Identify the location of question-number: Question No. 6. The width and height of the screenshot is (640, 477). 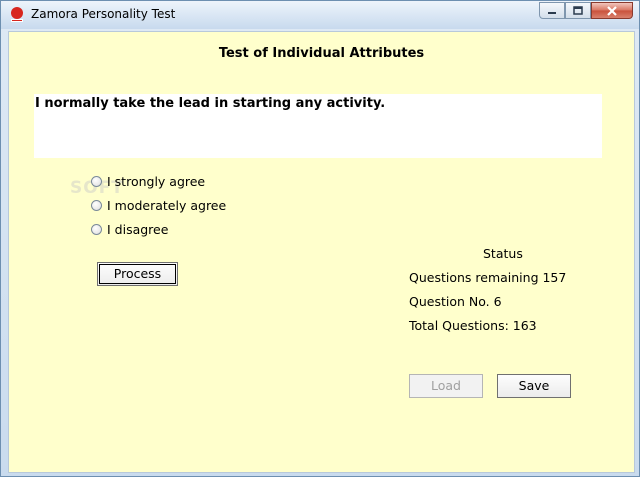
(455, 301).